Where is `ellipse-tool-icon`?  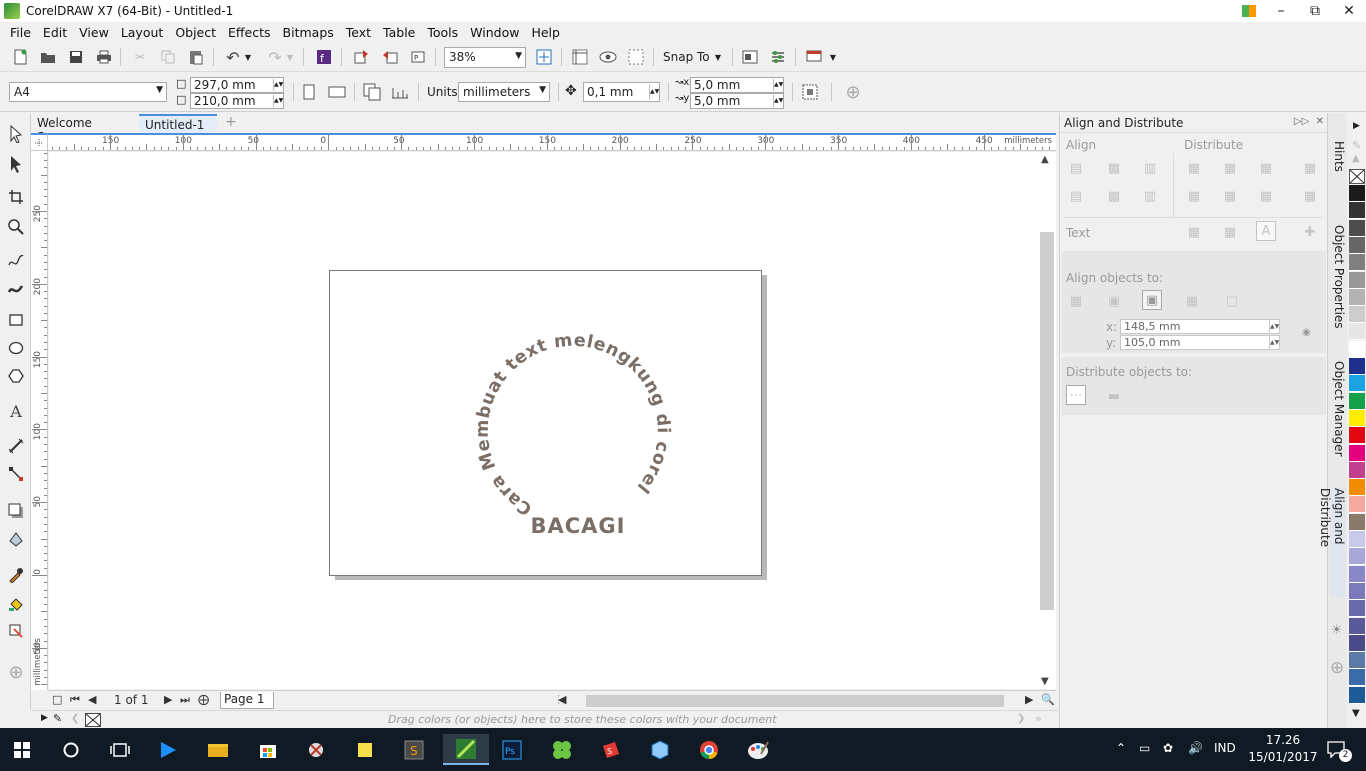 ellipse-tool-icon is located at coordinates (16, 348).